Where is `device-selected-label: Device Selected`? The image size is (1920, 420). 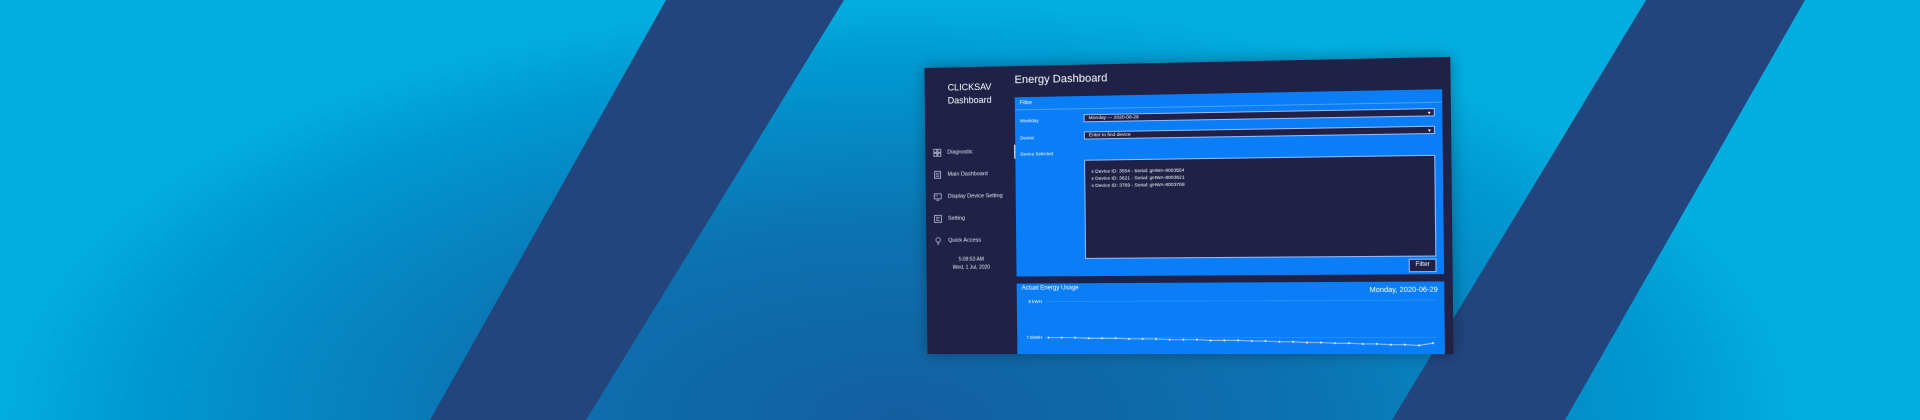 device-selected-label: Device Selected is located at coordinates (1037, 154).